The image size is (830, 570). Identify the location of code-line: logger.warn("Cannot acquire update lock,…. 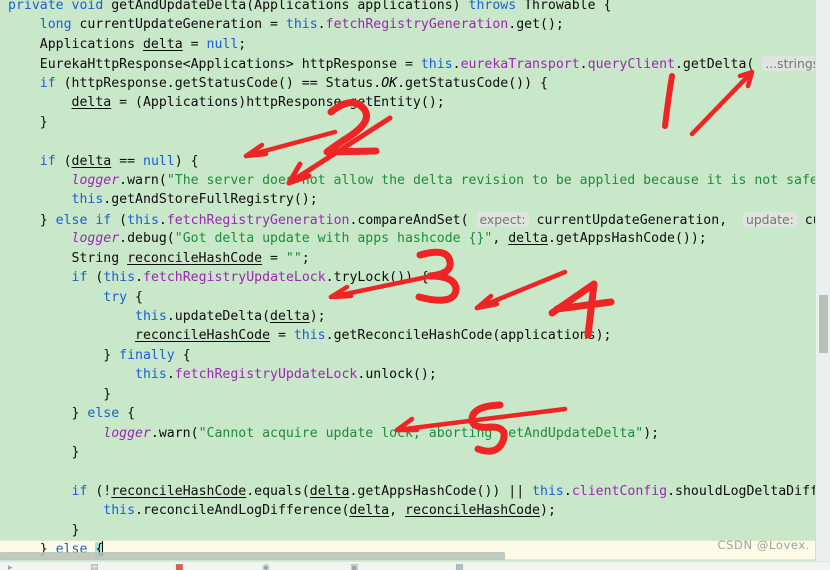
(407, 433).